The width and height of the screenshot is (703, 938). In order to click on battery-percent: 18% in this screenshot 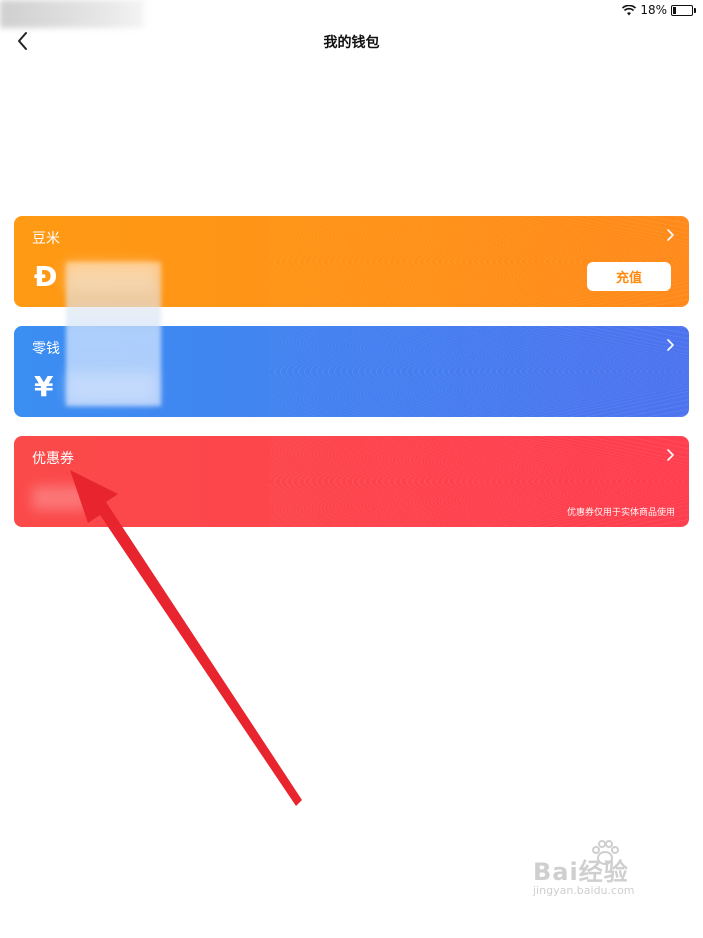, I will do `click(653, 10)`.